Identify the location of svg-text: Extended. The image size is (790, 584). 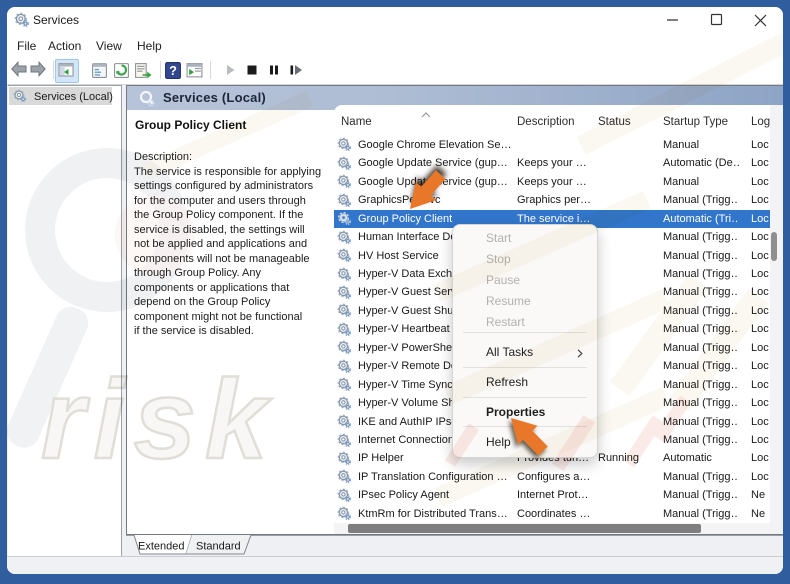
(161, 547).